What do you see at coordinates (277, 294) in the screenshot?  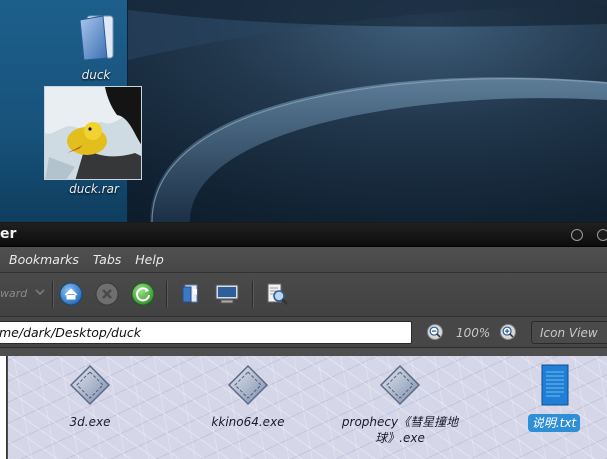 I see `search-icon` at bounding box center [277, 294].